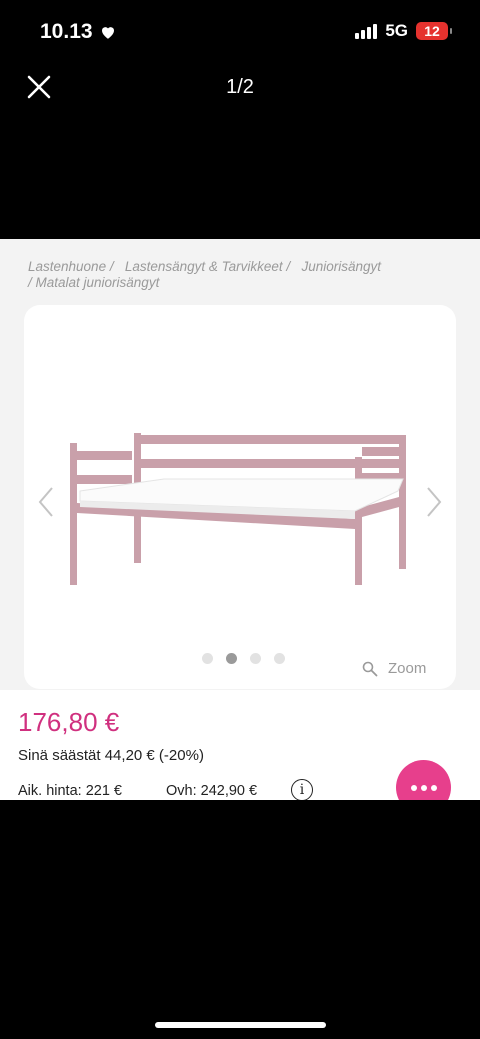 The image size is (480, 1039). I want to click on breadcrumb-item-lastenhuone: Lastenhuone /, so click(71, 266).